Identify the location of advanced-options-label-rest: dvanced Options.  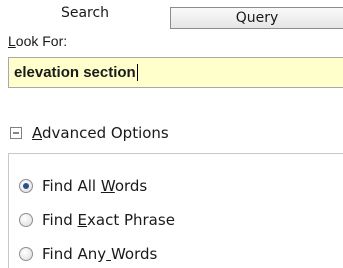
(105, 133).